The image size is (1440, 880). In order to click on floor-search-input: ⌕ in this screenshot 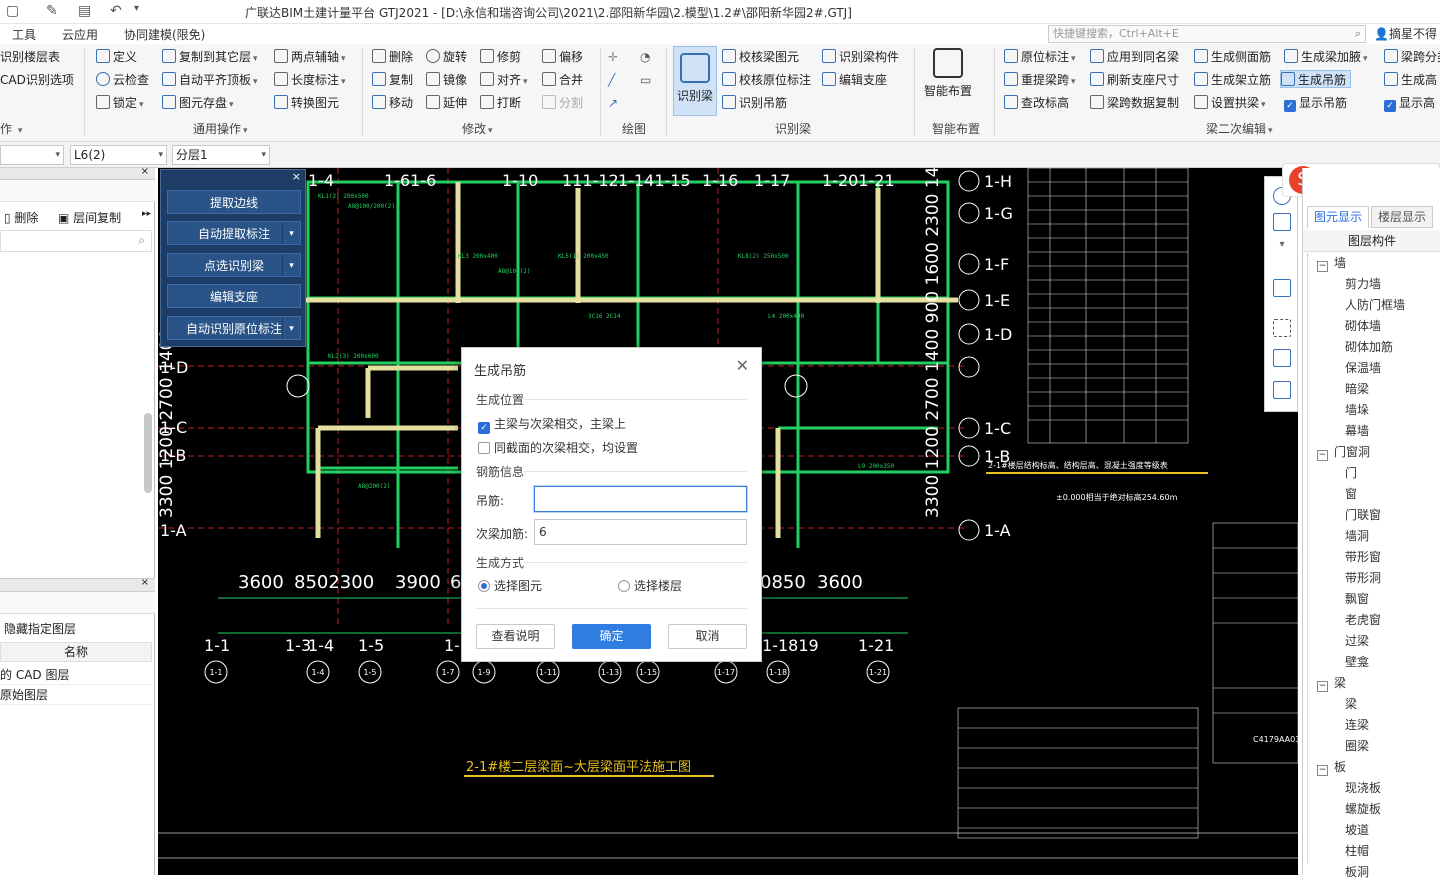, I will do `click(76, 241)`.